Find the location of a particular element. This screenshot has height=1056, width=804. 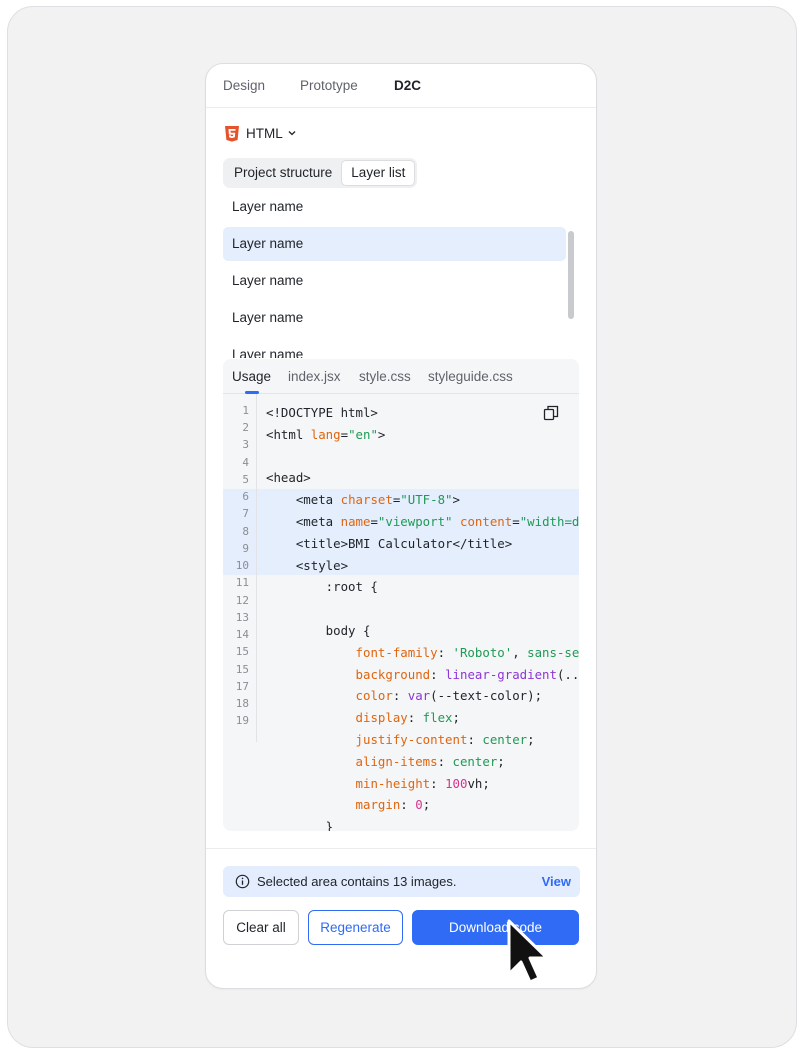

line-number: 9 is located at coordinates (245, 548).